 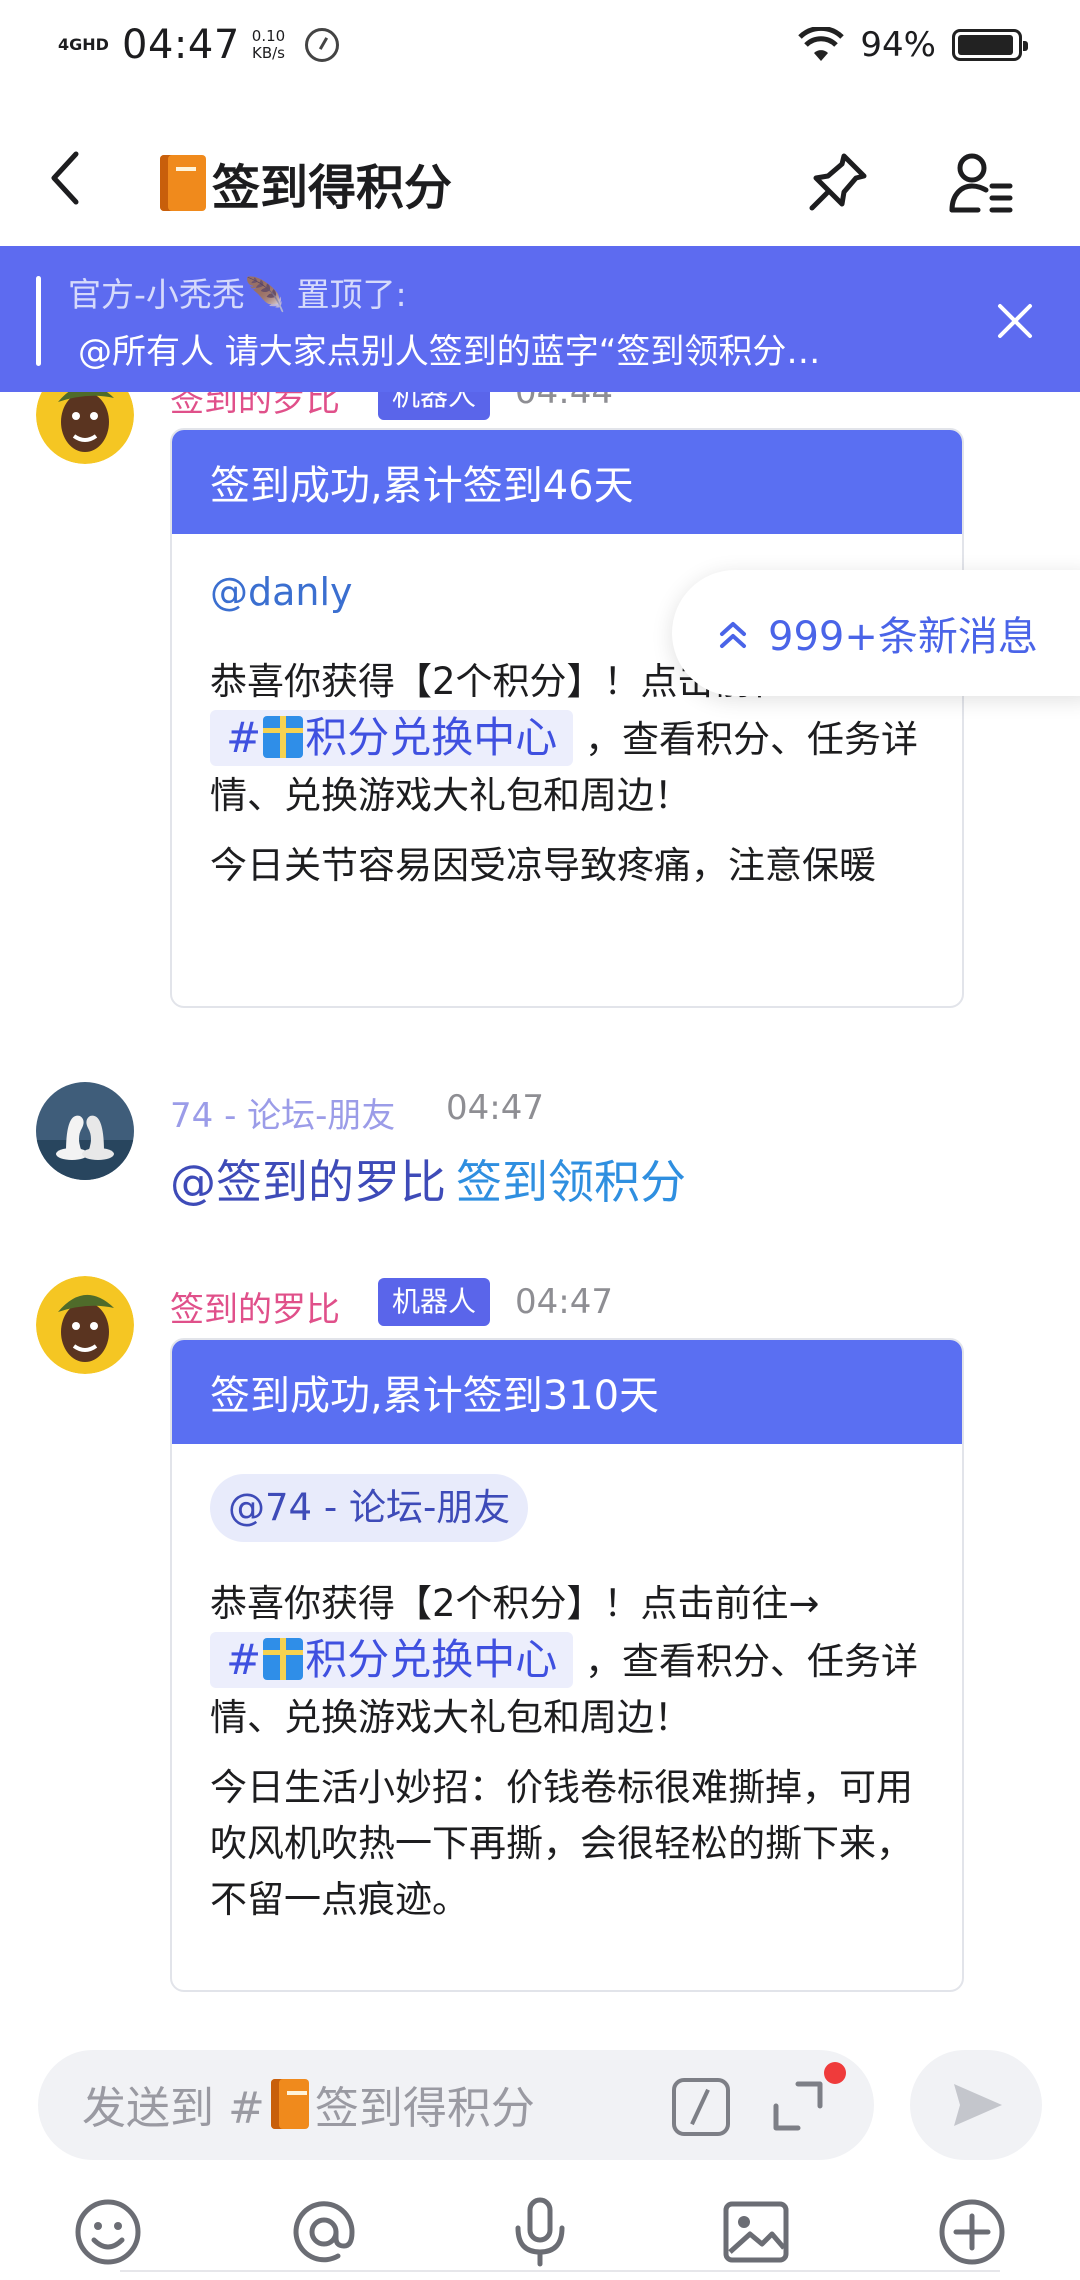 What do you see at coordinates (181, 45) in the screenshot?
I see `clock: 04:47` at bounding box center [181, 45].